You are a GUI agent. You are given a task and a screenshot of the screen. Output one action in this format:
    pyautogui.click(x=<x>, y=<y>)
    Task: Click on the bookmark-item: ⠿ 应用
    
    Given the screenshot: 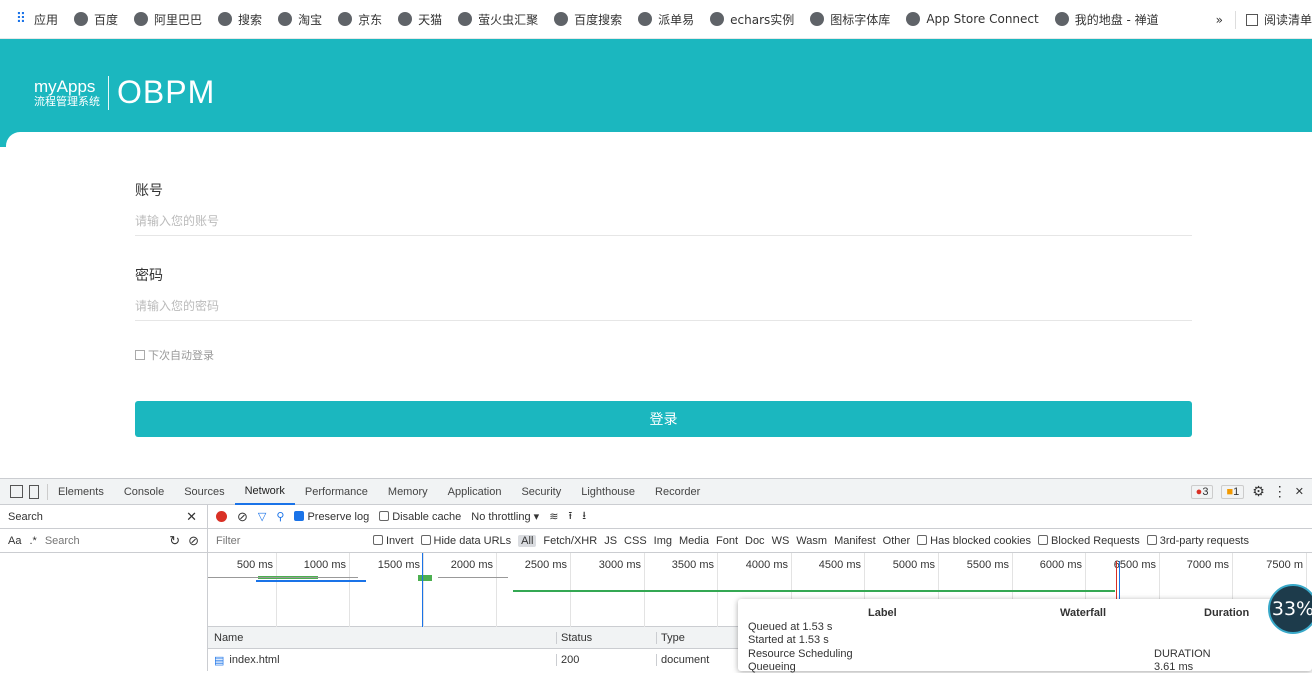 What is the action you would take?
    pyautogui.click(x=36, y=19)
    